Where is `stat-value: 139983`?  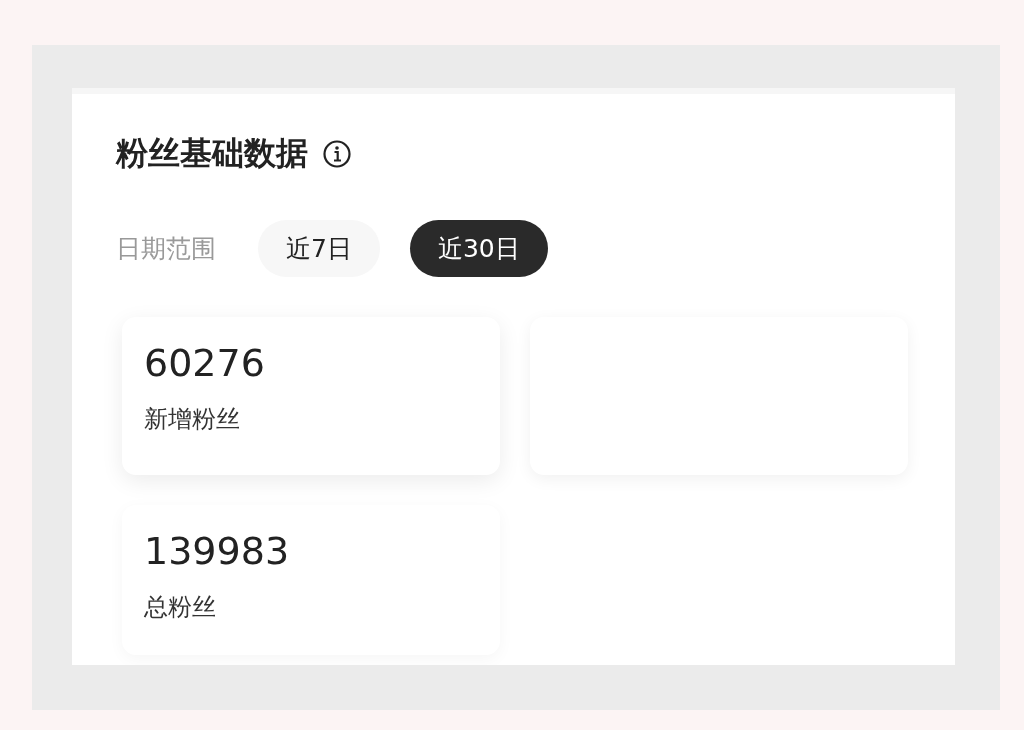 stat-value: 139983 is located at coordinates (217, 551).